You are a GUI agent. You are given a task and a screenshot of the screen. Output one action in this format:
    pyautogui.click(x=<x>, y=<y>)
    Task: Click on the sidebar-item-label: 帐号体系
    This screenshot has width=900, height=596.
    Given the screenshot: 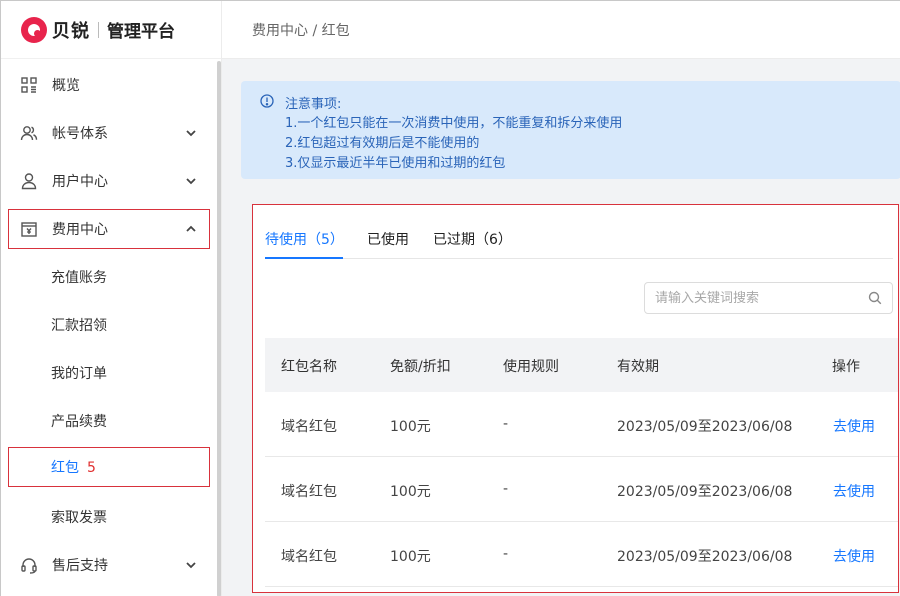 What is the action you would take?
    pyautogui.click(x=80, y=134)
    